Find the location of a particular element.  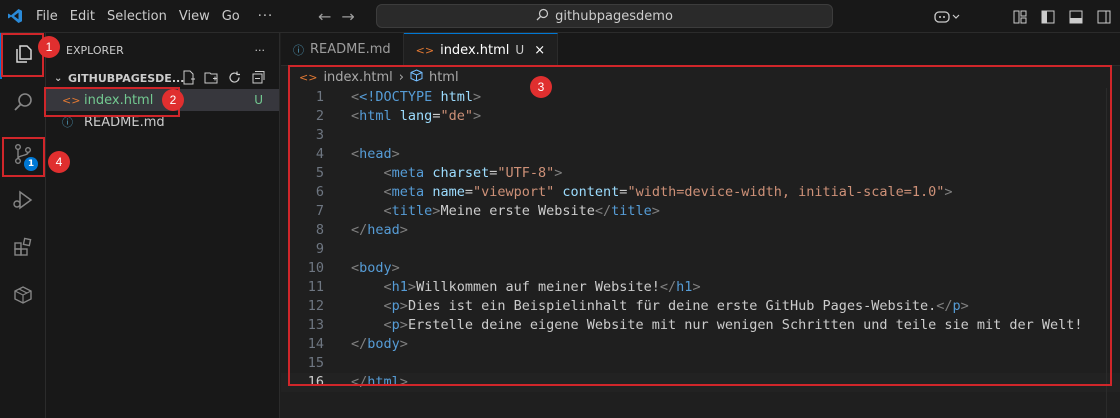

package-box-icon is located at coordinates (23, 297).